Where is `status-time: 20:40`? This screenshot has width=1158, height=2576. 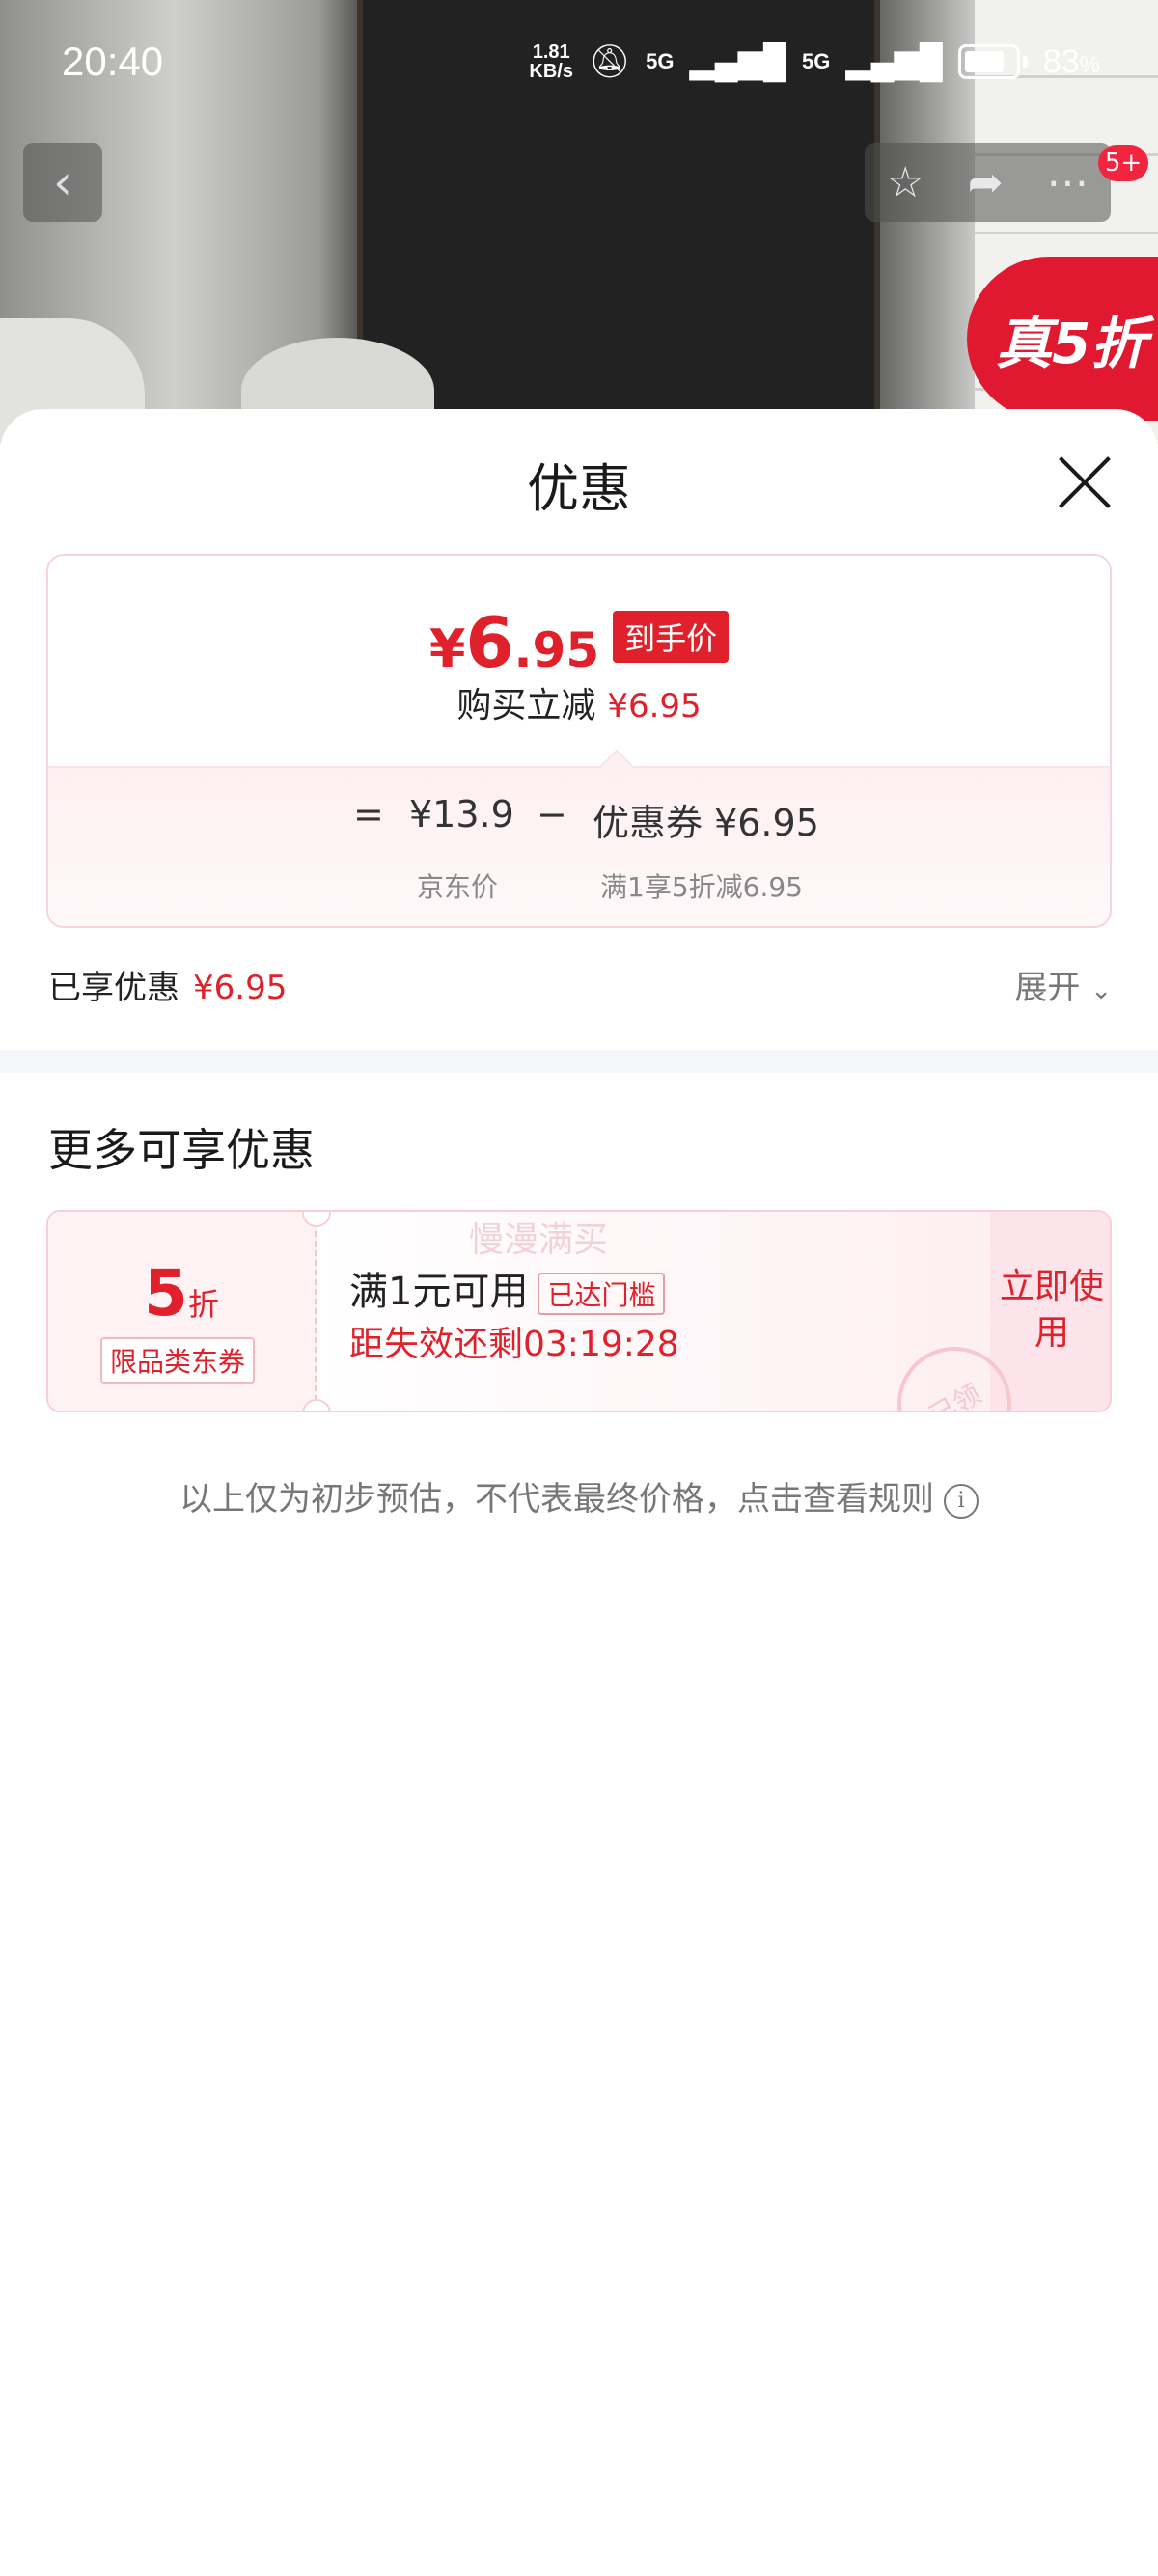
status-time: 20:40 is located at coordinates (113, 61).